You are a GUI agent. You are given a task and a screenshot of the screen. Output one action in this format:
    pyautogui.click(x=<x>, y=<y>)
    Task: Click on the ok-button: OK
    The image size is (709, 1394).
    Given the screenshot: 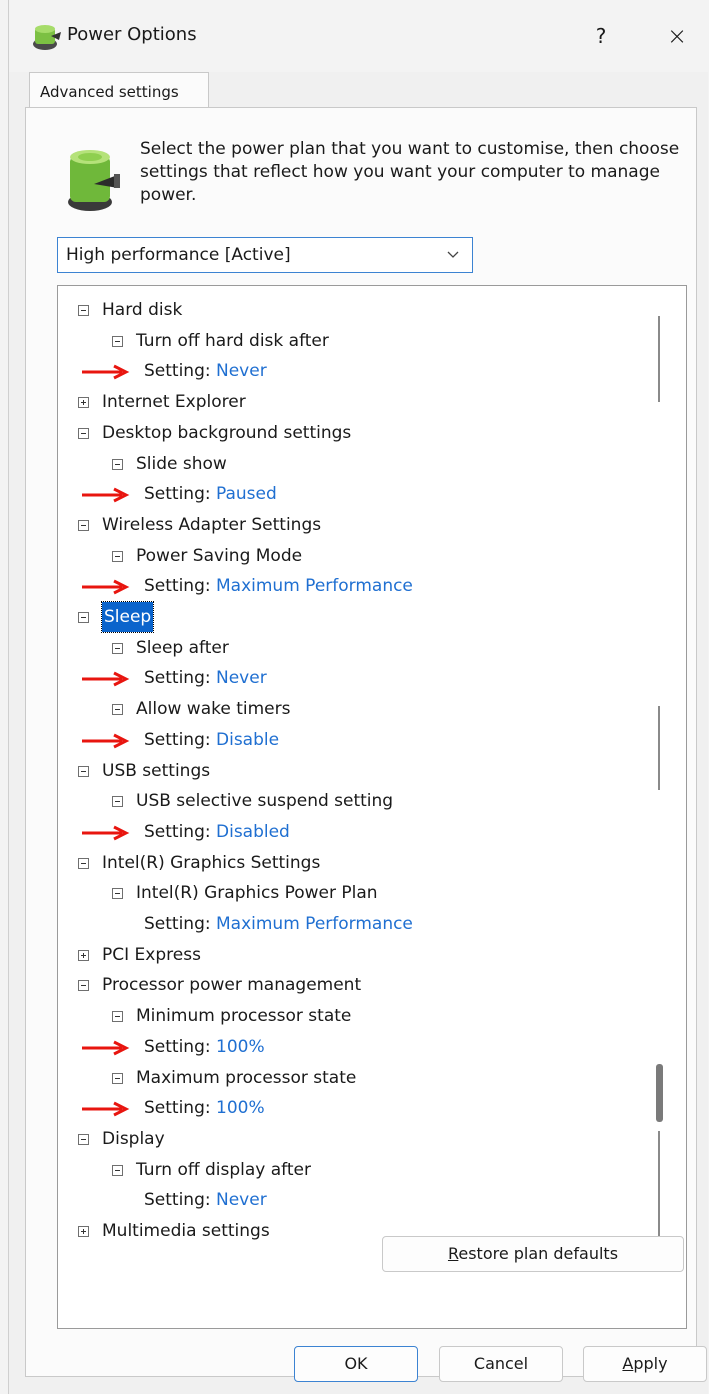 What is the action you would take?
    pyautogui.click(x=356, y=1364)
    